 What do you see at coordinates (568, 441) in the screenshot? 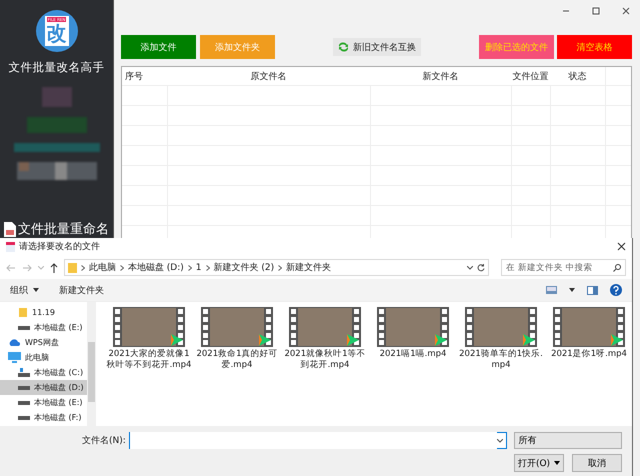
I see `file-type-dropdown: 所有` at bounding box center [568, 441].